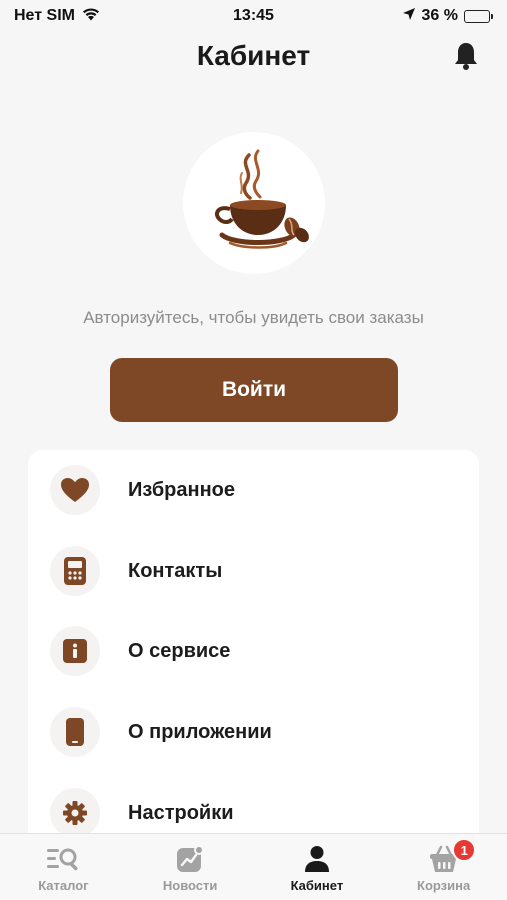 Image resolution: width=507 pixels, height=900 pixels. Describe the element at coordinates (409, 16) in the screenshot. I see `location-arrow-icon` at that location.